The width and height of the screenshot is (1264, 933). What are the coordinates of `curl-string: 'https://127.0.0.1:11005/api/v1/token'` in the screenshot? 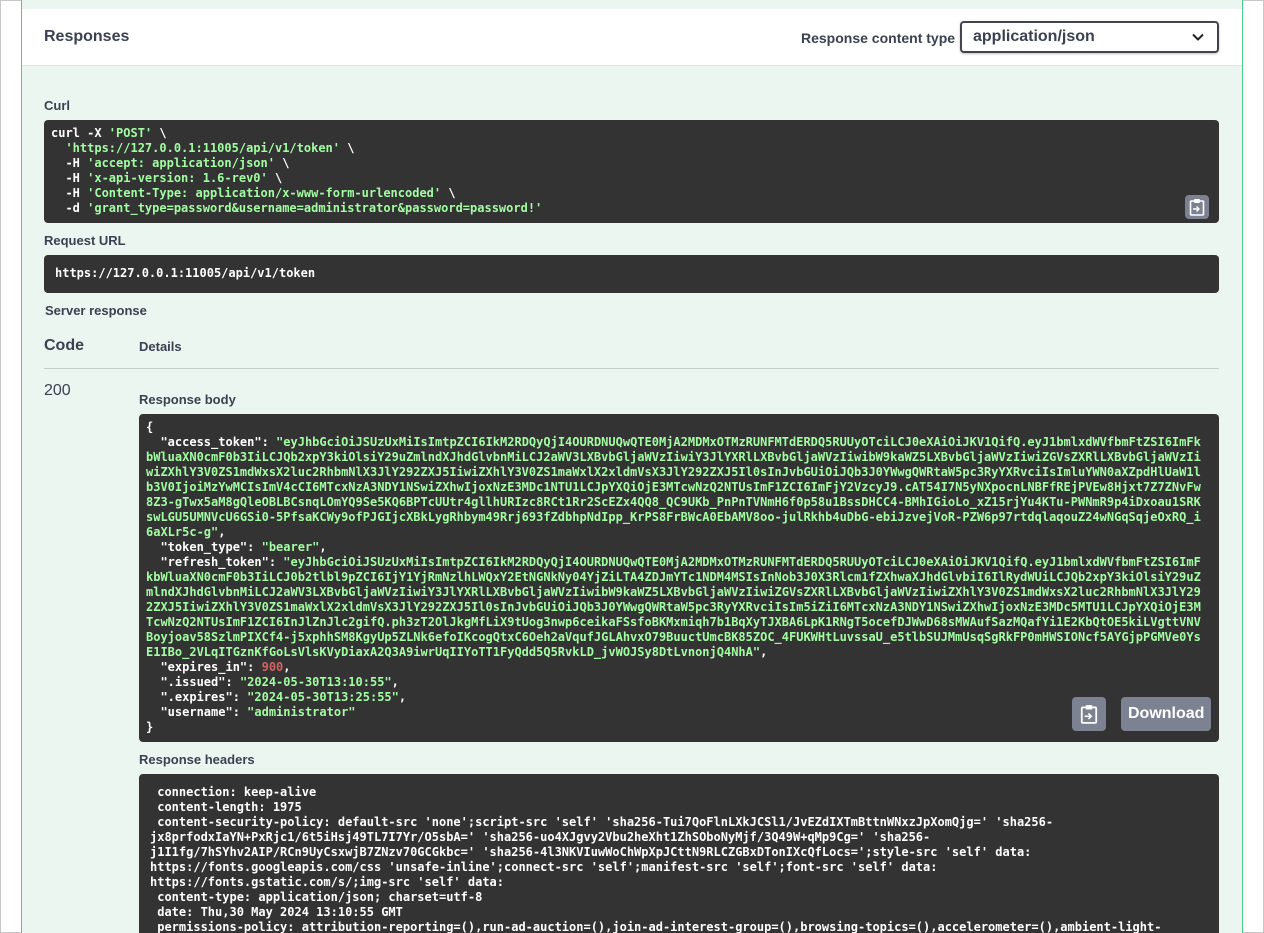 It's located at (202, 148).